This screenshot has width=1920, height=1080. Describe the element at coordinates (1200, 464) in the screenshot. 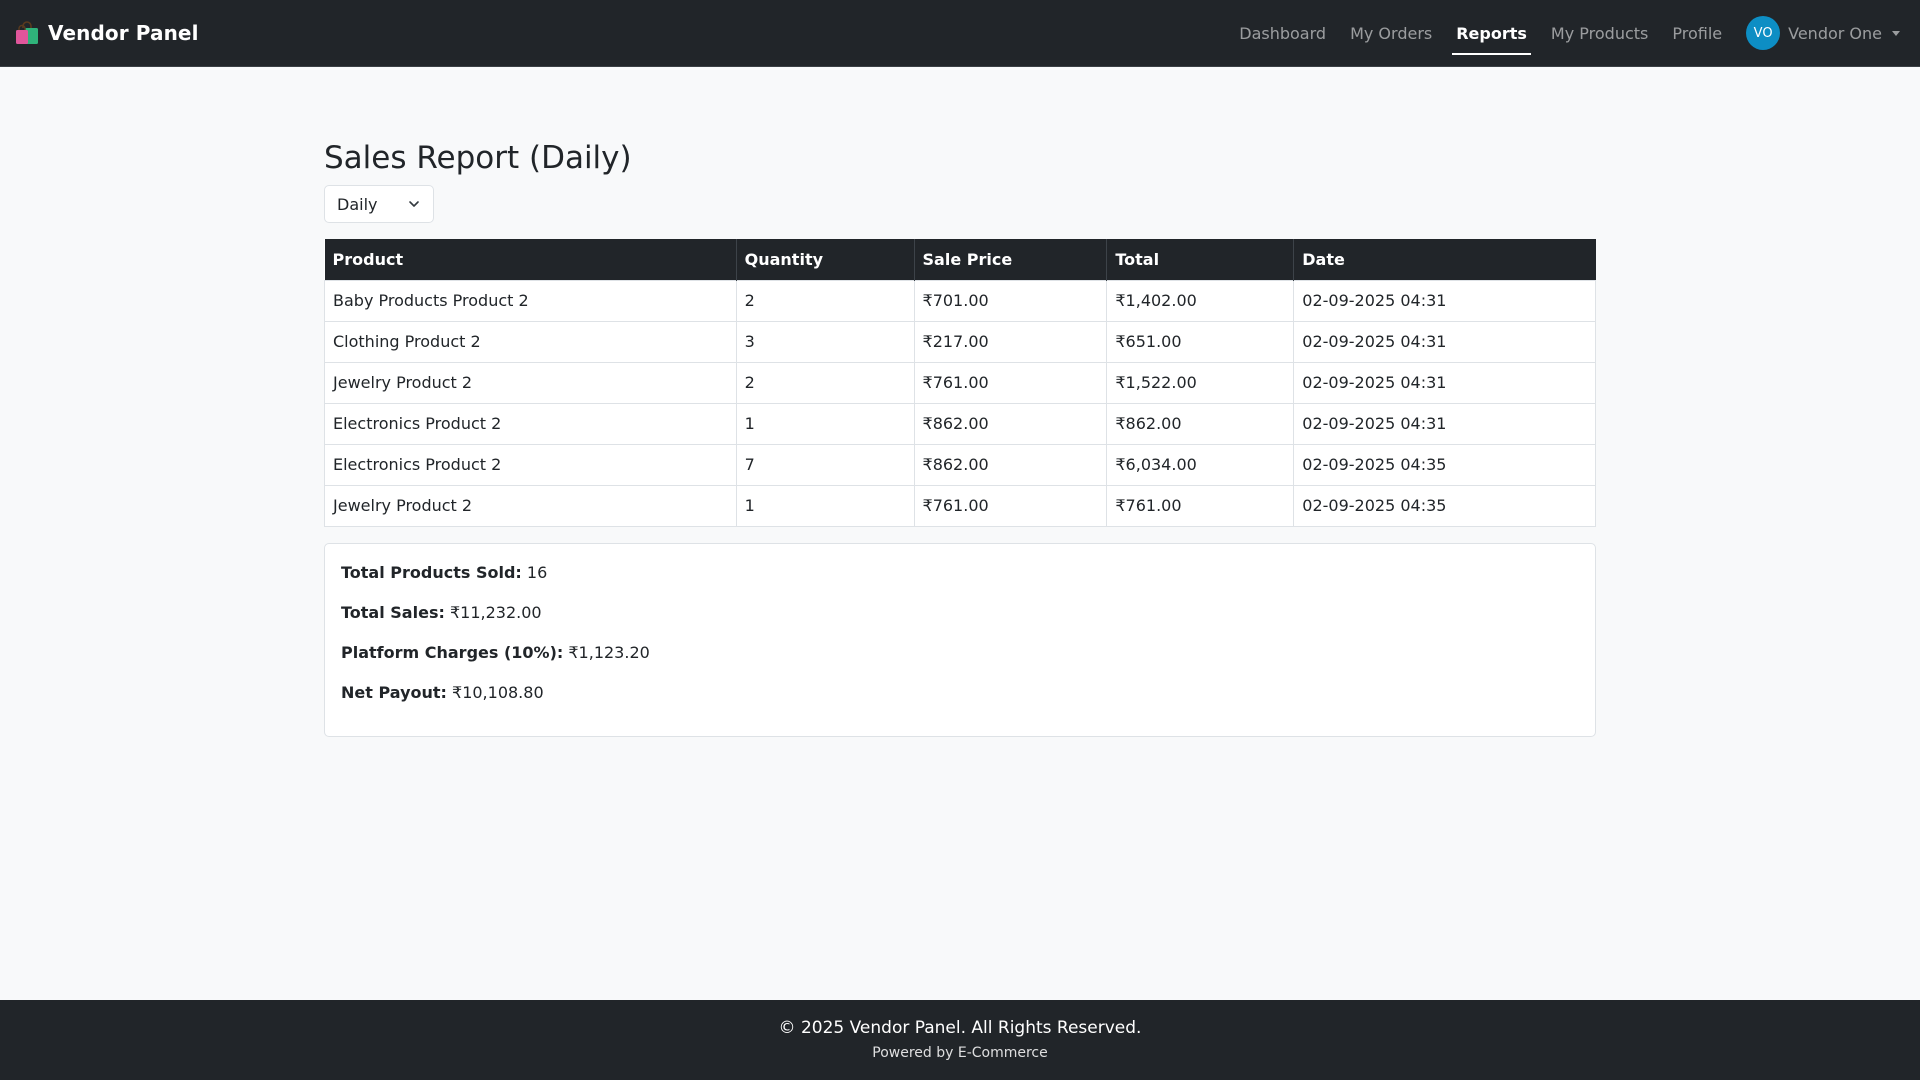

I see `cell-total: ₹6,034.00` at that location.